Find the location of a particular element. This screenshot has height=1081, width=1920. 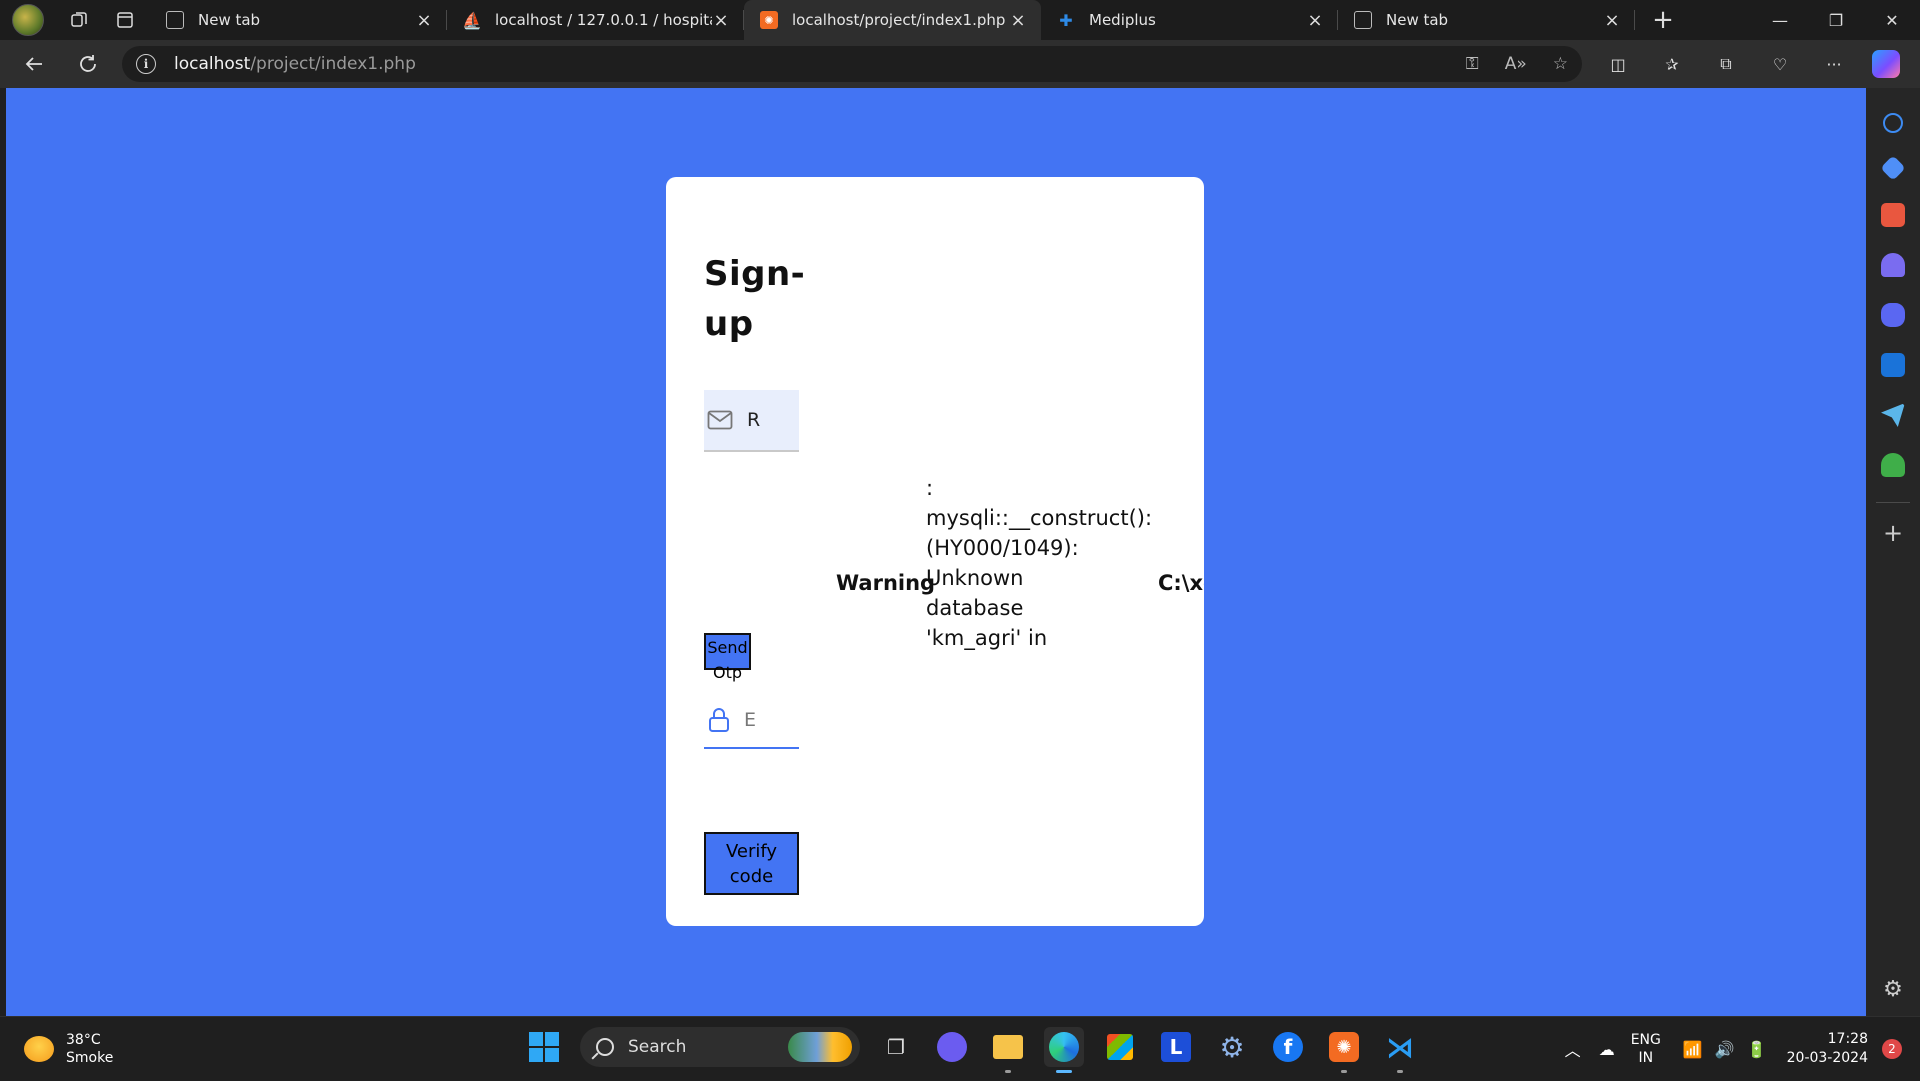

warning-line: mysqli::__construct(): is located at coordinates (1039, 518).